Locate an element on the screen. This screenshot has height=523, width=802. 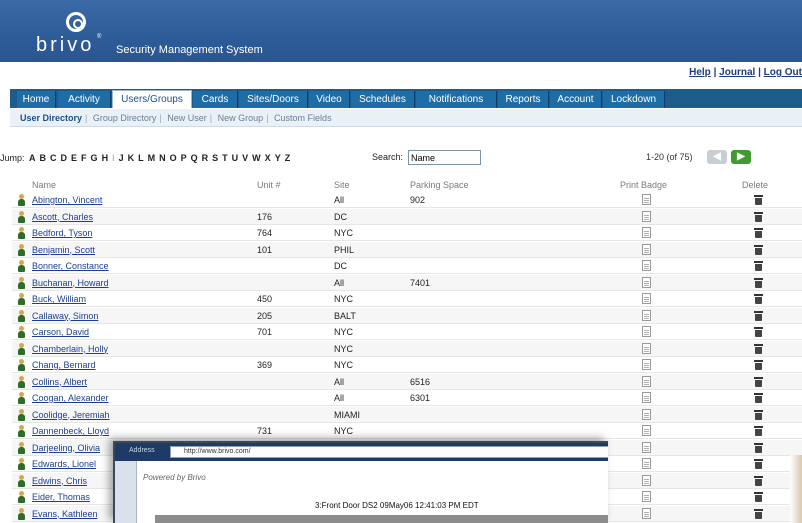
search-input is located at coordinates (444, 157).